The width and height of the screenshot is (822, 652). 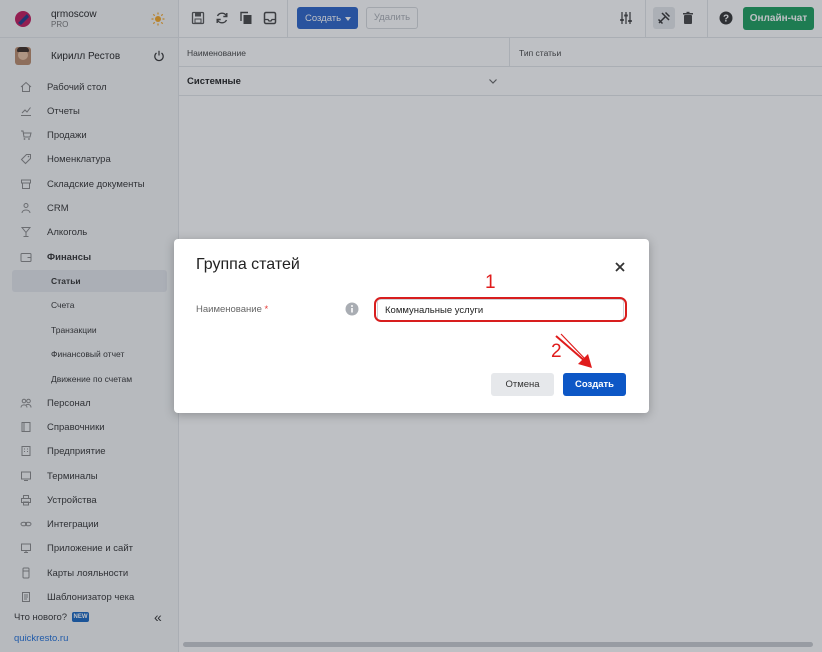 I want to click on close-icon, so click(x=620, y=267).